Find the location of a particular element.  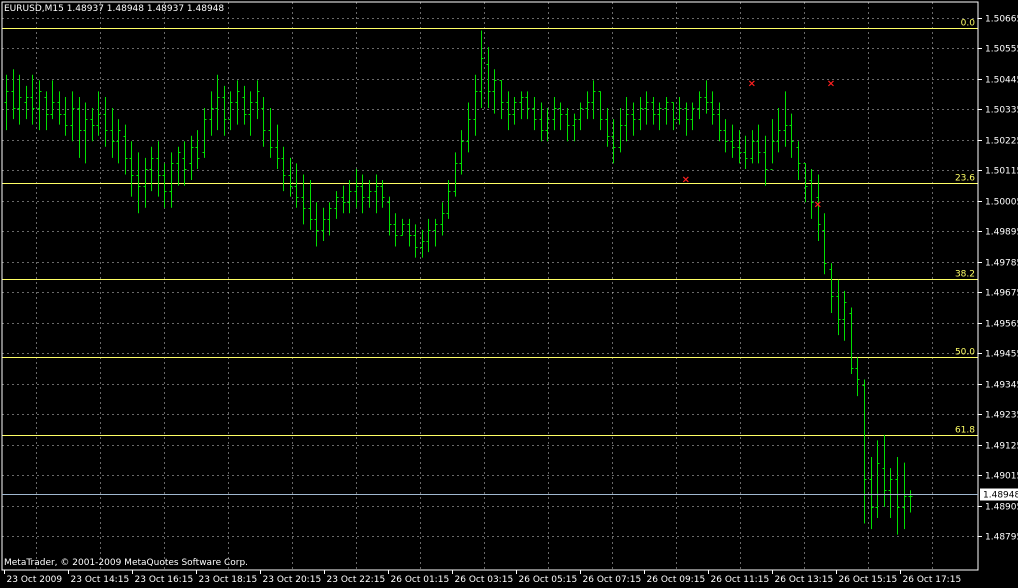

fibo-level-label: 50.0 is located at coordinates (965, 353).